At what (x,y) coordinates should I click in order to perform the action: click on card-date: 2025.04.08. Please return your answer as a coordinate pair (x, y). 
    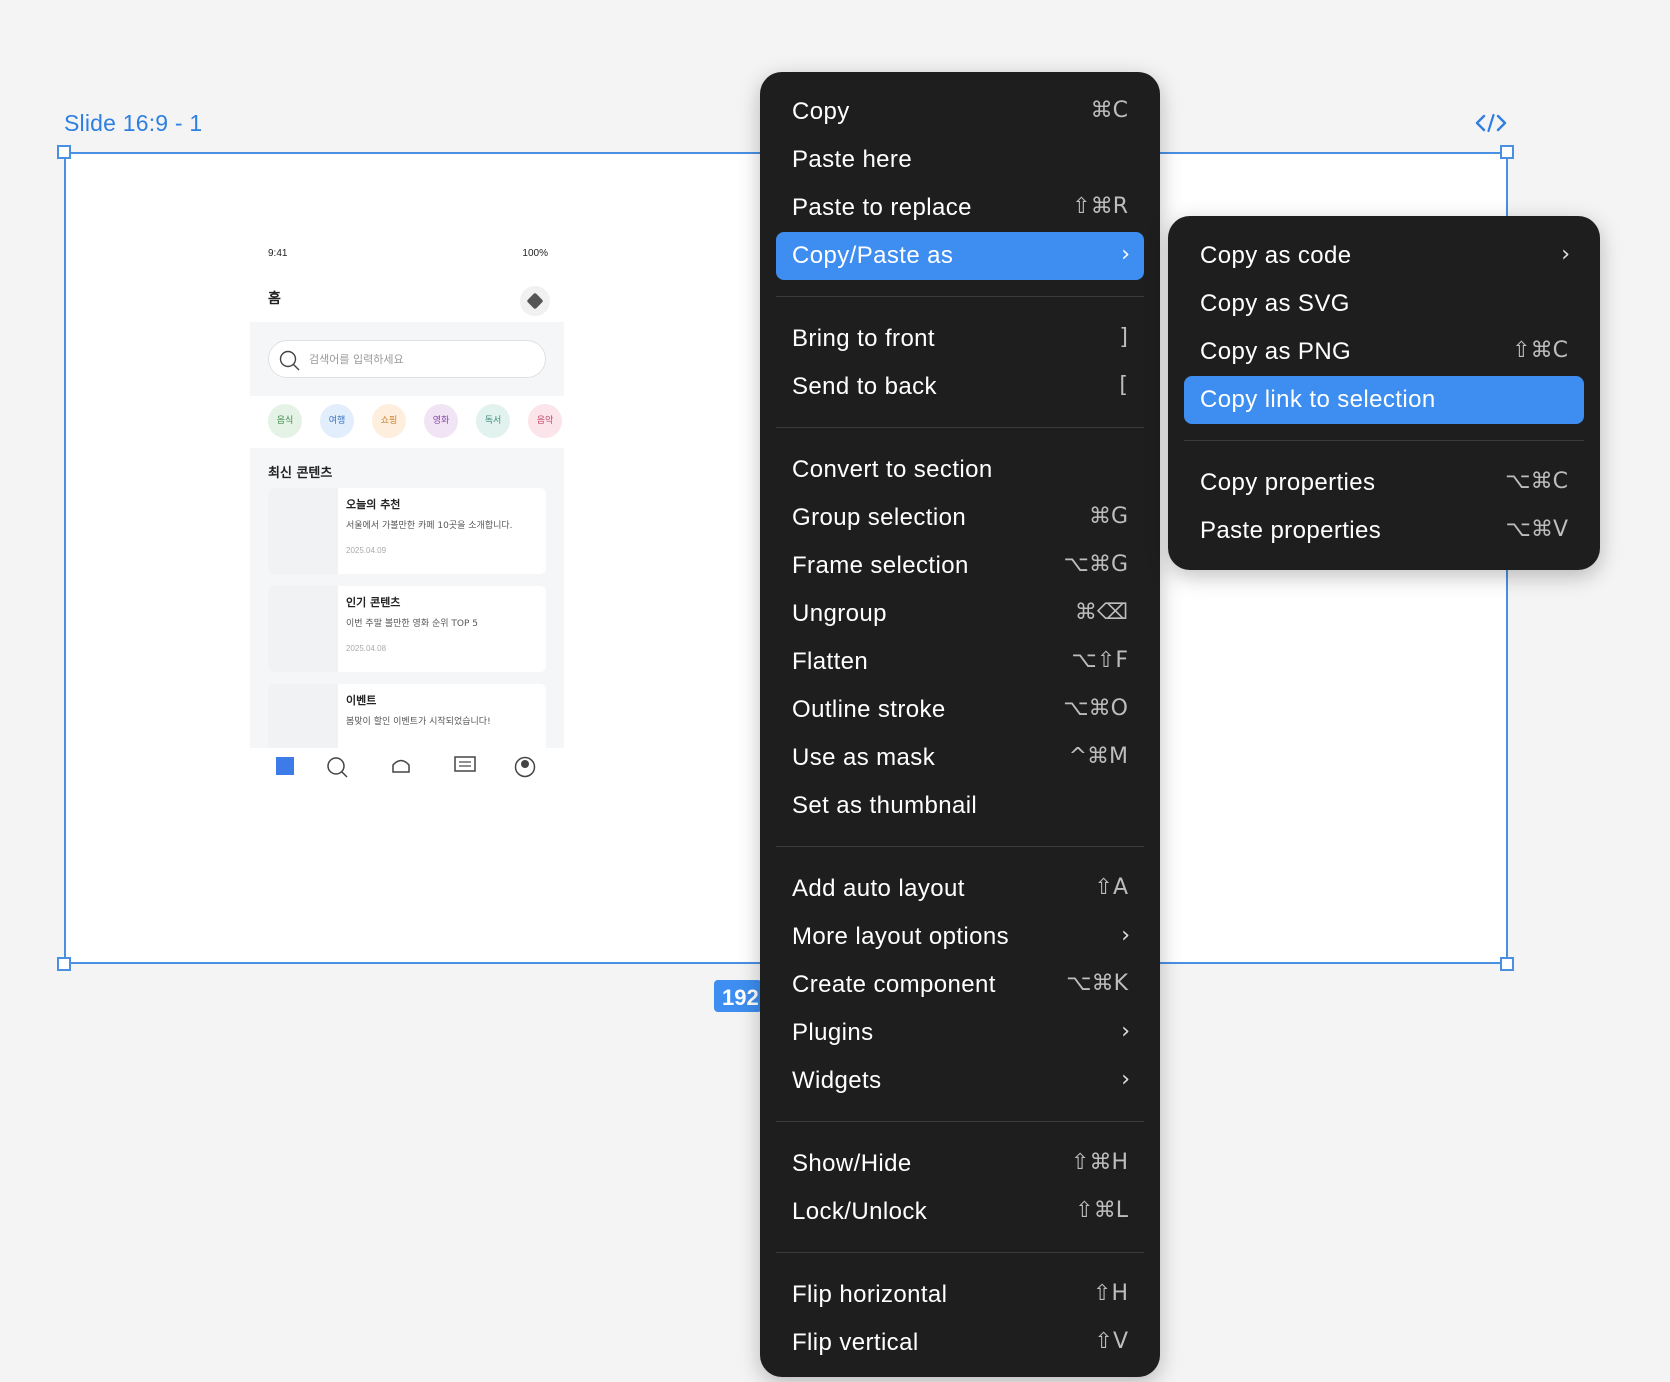
    Looking at the image, I should click on (366, 648).